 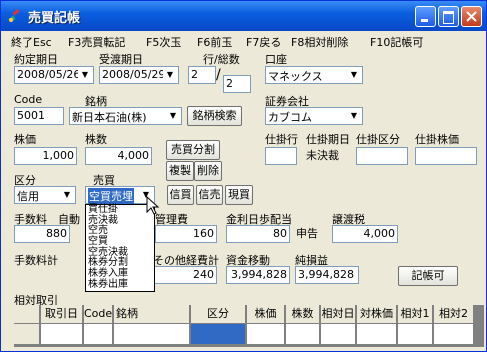 What do you see at coordinates (180, 195) in the screenshot?
I see `credit-buy-button: 信買` at bounding box center [180, 195].